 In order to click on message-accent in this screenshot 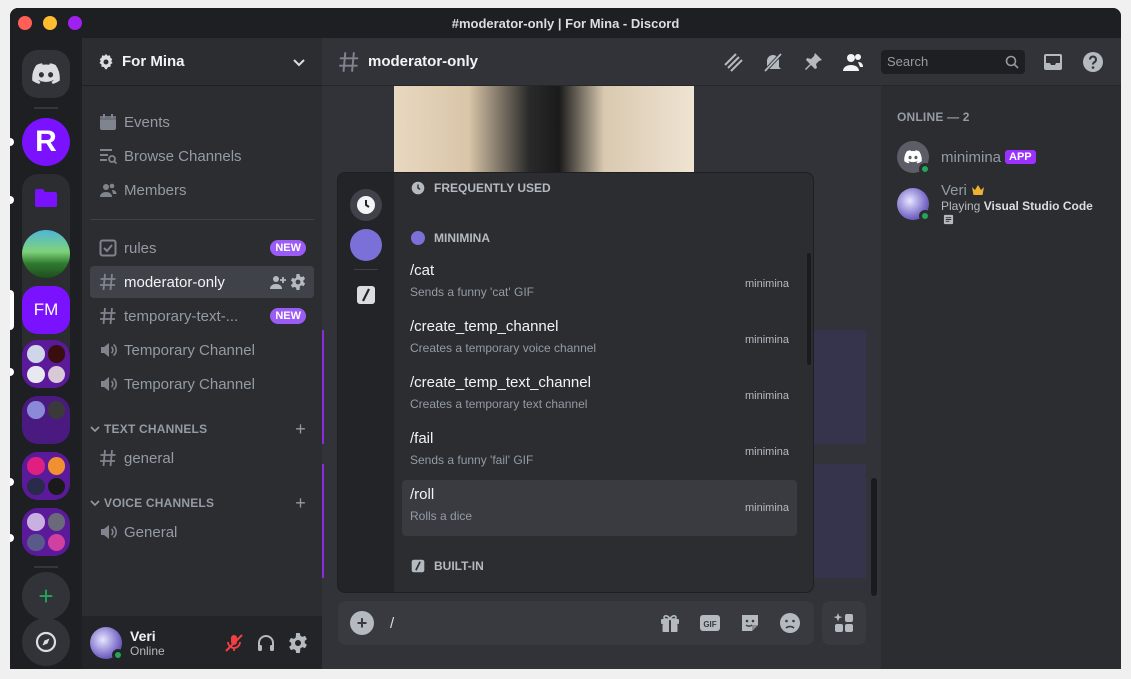, I will do `click(323, 521)`.